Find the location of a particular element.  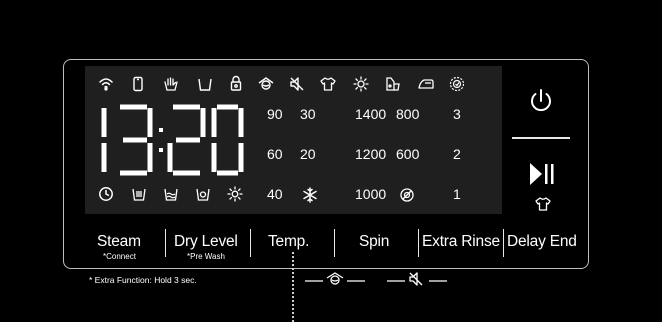

extra-rinse-button: Extra Rinse is located at coordinates (461, 242).